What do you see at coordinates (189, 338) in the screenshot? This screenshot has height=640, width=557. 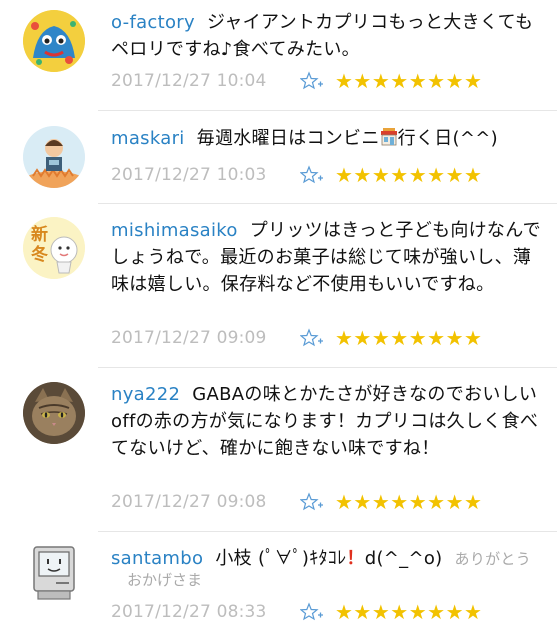 I see `timestamp: 2017/12/27 09:09` at bounding box center [189, 338].